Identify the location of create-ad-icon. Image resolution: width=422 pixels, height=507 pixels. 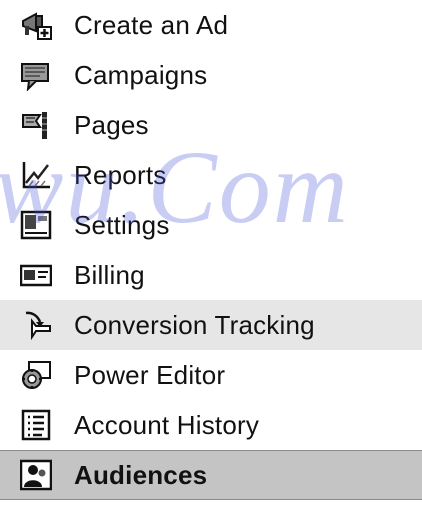
(36, 25).